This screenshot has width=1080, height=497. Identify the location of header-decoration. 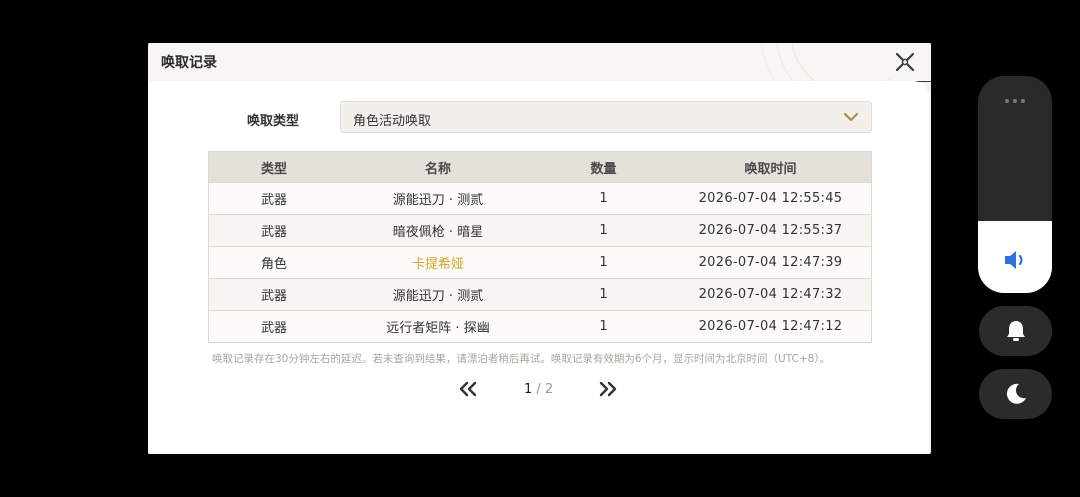
(826, 62).